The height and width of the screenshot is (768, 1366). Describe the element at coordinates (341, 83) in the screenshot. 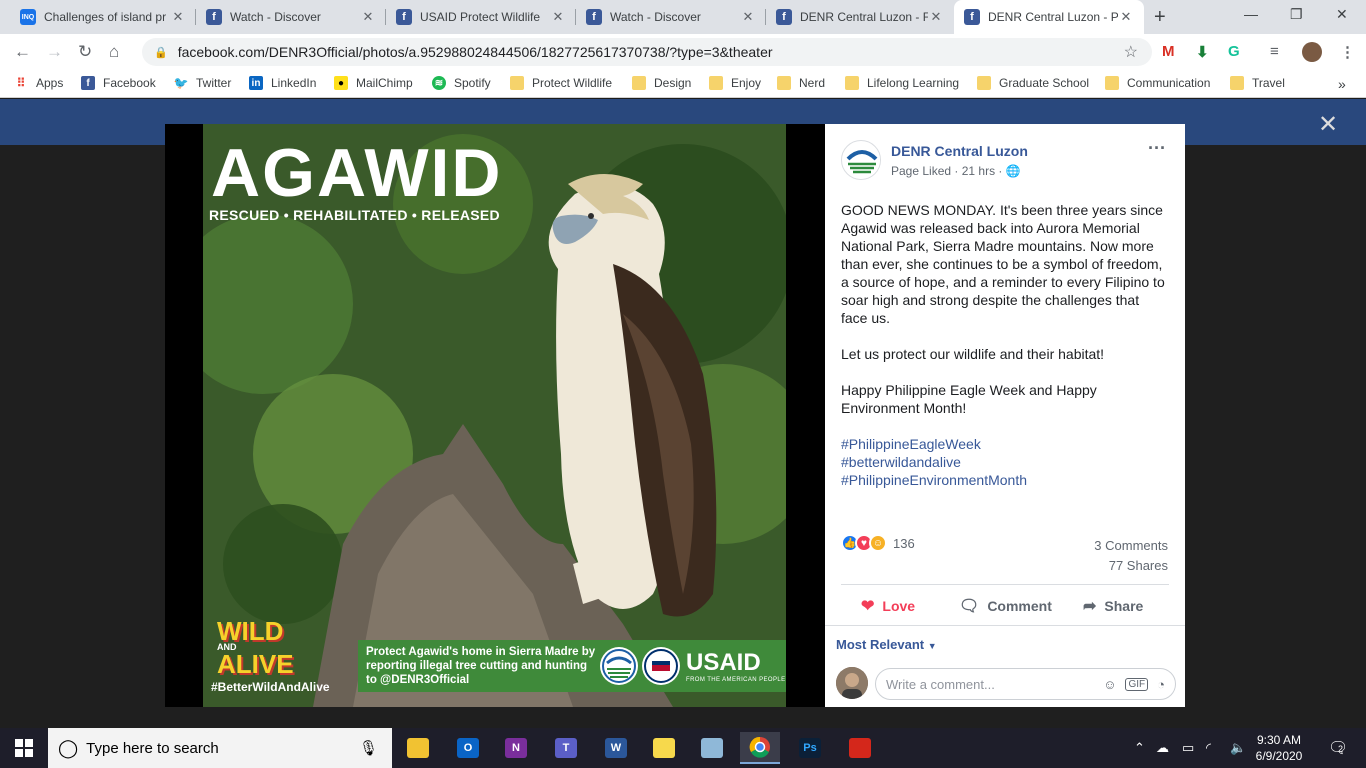

I see `mailchimp-icon: ●` at that location.